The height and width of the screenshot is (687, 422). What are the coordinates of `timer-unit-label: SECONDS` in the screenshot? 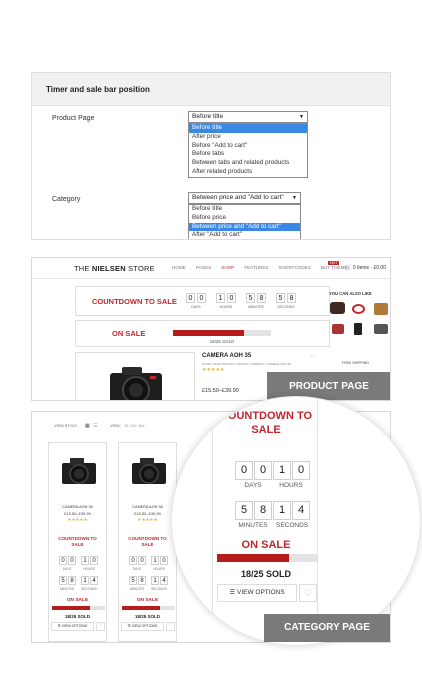 It's located at (89, 589).